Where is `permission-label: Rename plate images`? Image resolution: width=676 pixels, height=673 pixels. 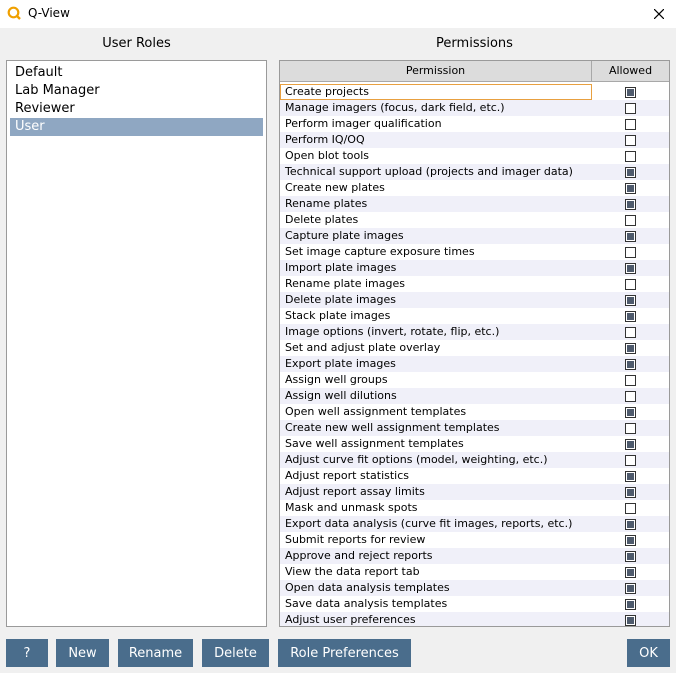 permission-label: Rename plate images is located at coordinates (345, 283).